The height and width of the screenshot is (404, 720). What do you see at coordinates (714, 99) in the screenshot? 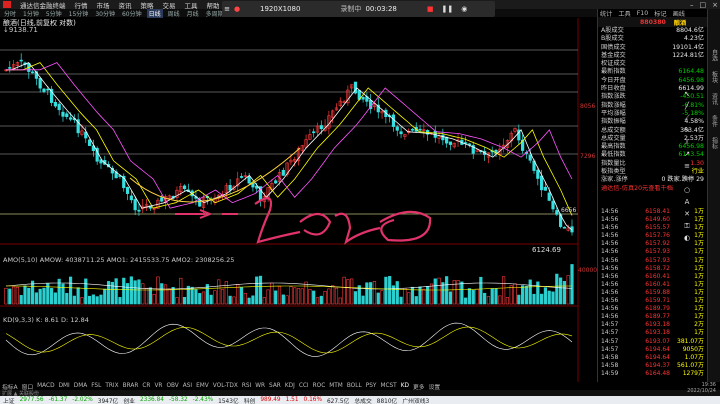
I see `sidebar-item-2: 资讯` at bounding box center [714, 99].